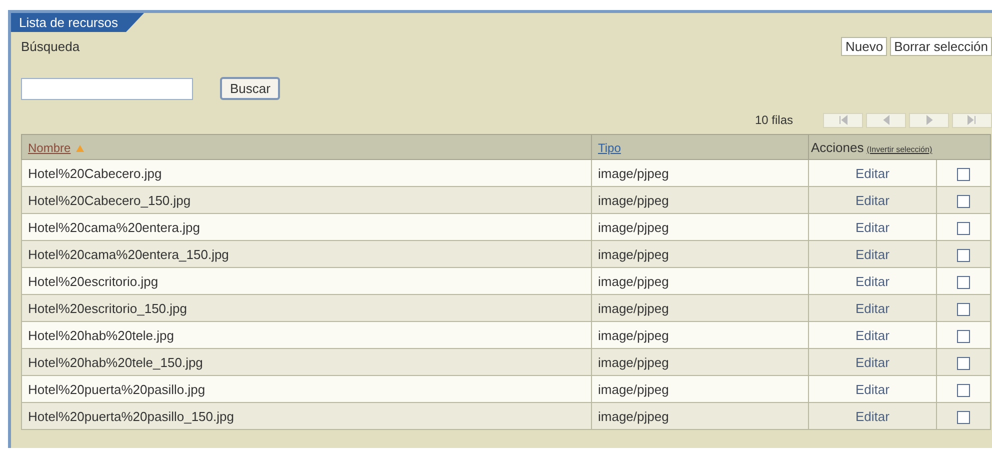  I want to click on file-name: Hotel%20Cabecero.jpg, so click(95, 173).